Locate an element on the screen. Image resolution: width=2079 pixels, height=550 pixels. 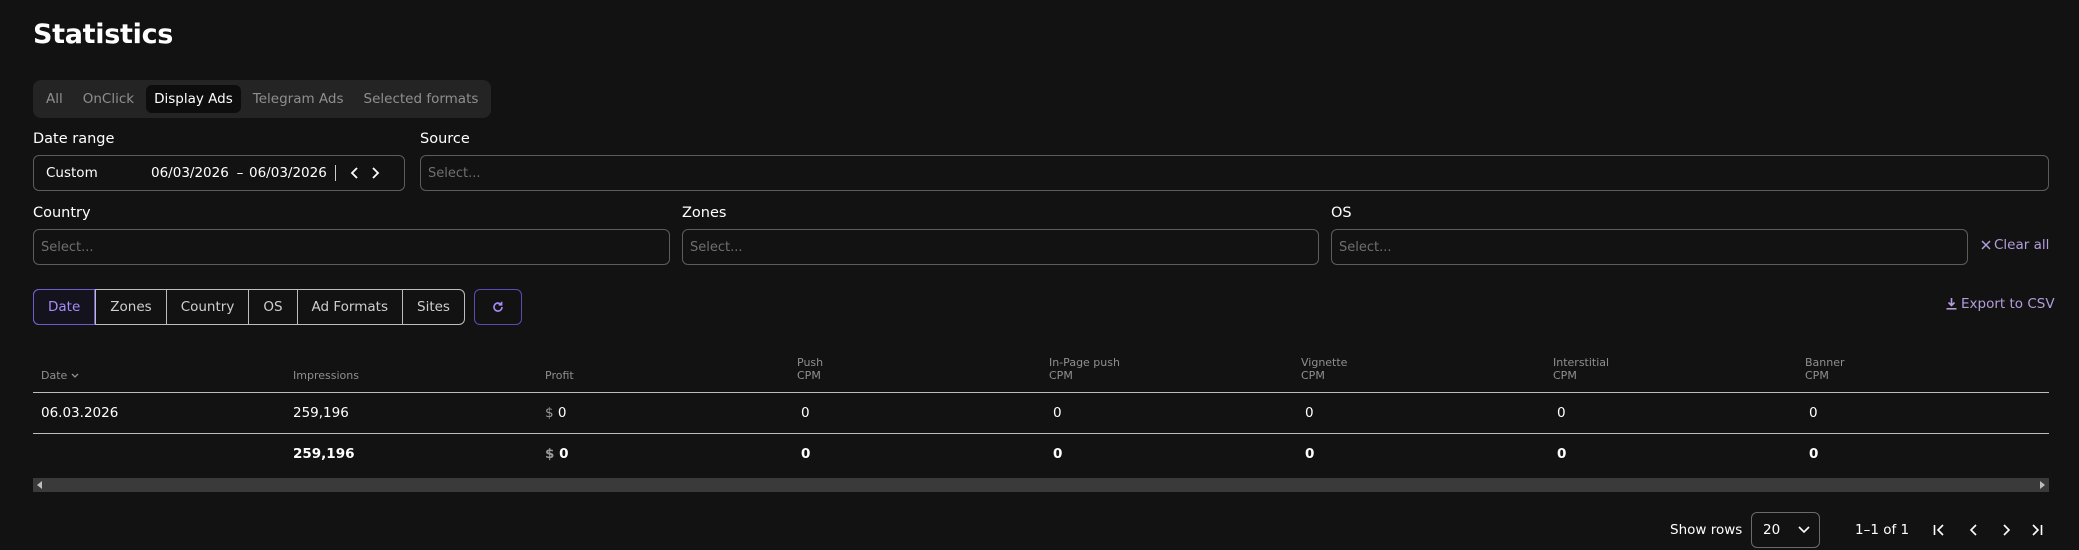
tab-display-ads: Display Ads is located at coordinates (193, 99).